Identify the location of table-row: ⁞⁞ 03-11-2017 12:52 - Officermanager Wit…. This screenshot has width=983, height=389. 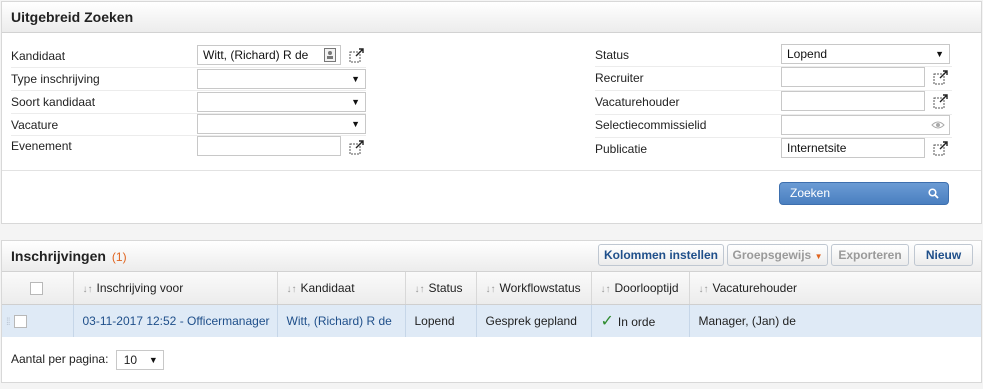
(491, 320).